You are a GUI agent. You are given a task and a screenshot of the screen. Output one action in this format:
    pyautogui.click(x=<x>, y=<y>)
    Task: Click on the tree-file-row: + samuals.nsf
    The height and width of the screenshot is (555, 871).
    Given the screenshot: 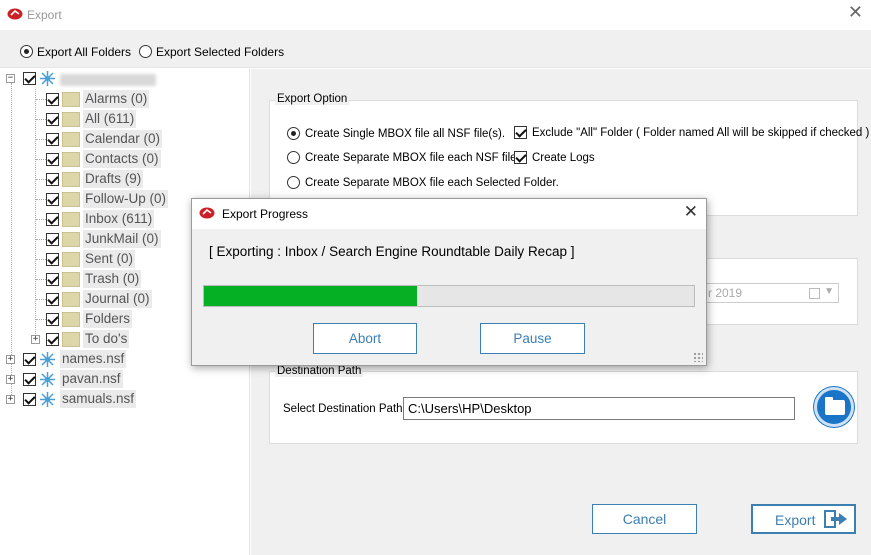 What is the action you would take?
    pyautogui.click(x=125, y=399)
    